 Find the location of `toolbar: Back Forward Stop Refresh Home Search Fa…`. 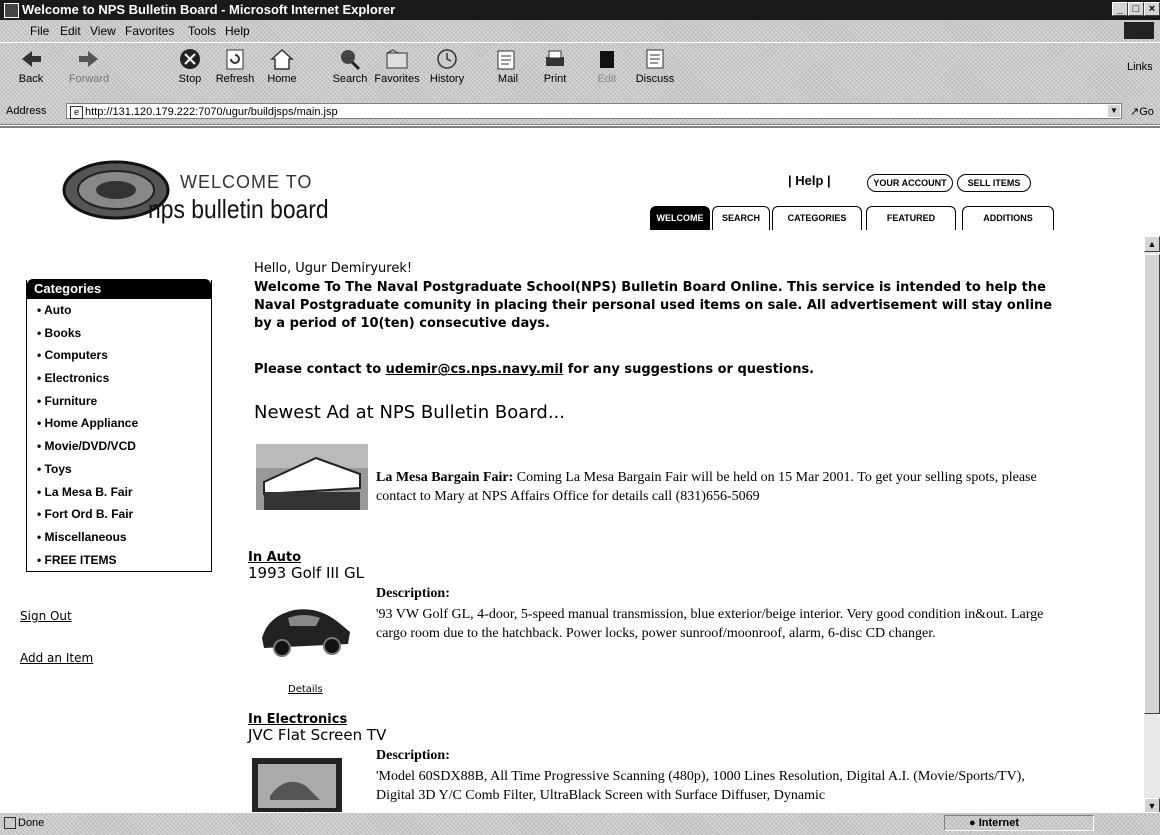

toolbar: Back Forward Stop Refresh Home Search Fa… is located at coordinates (580, 72).